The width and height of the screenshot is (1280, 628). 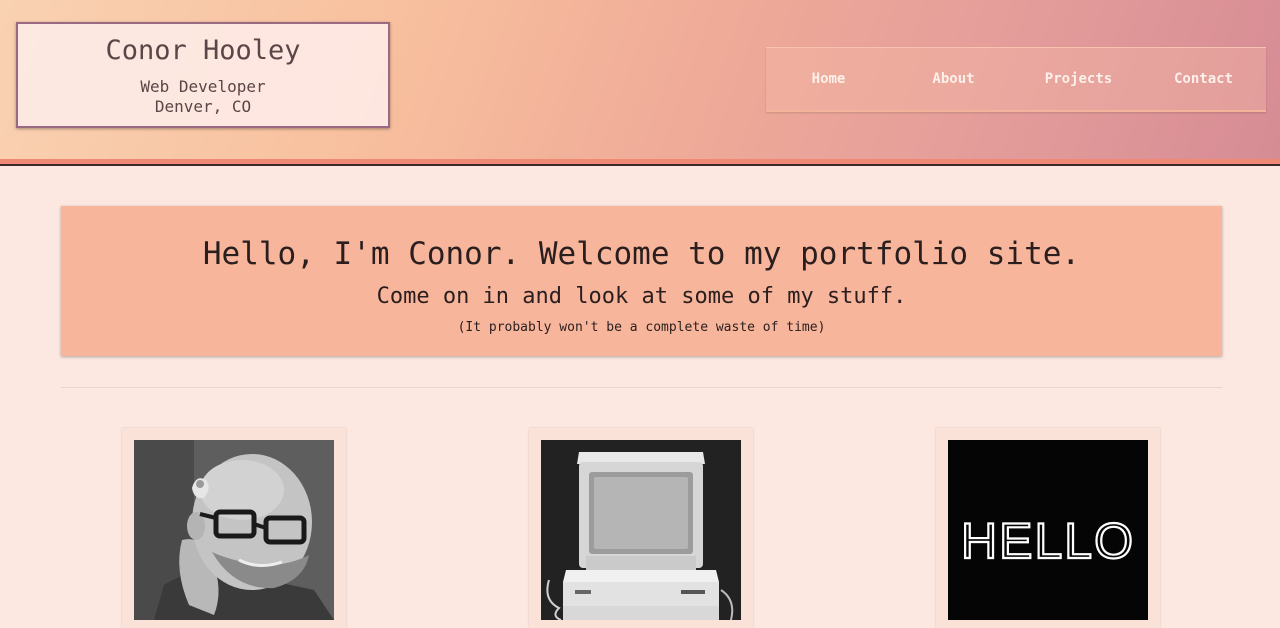 I want to click on name-card: Conor Hooley Web Developer Denver, CO, so click(x=203, y=75).